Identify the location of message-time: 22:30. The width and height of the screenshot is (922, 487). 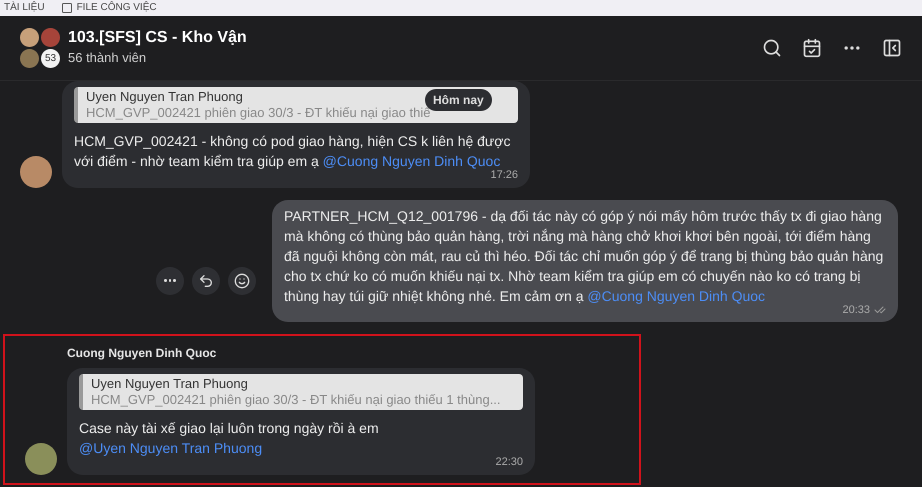
(509, 462).